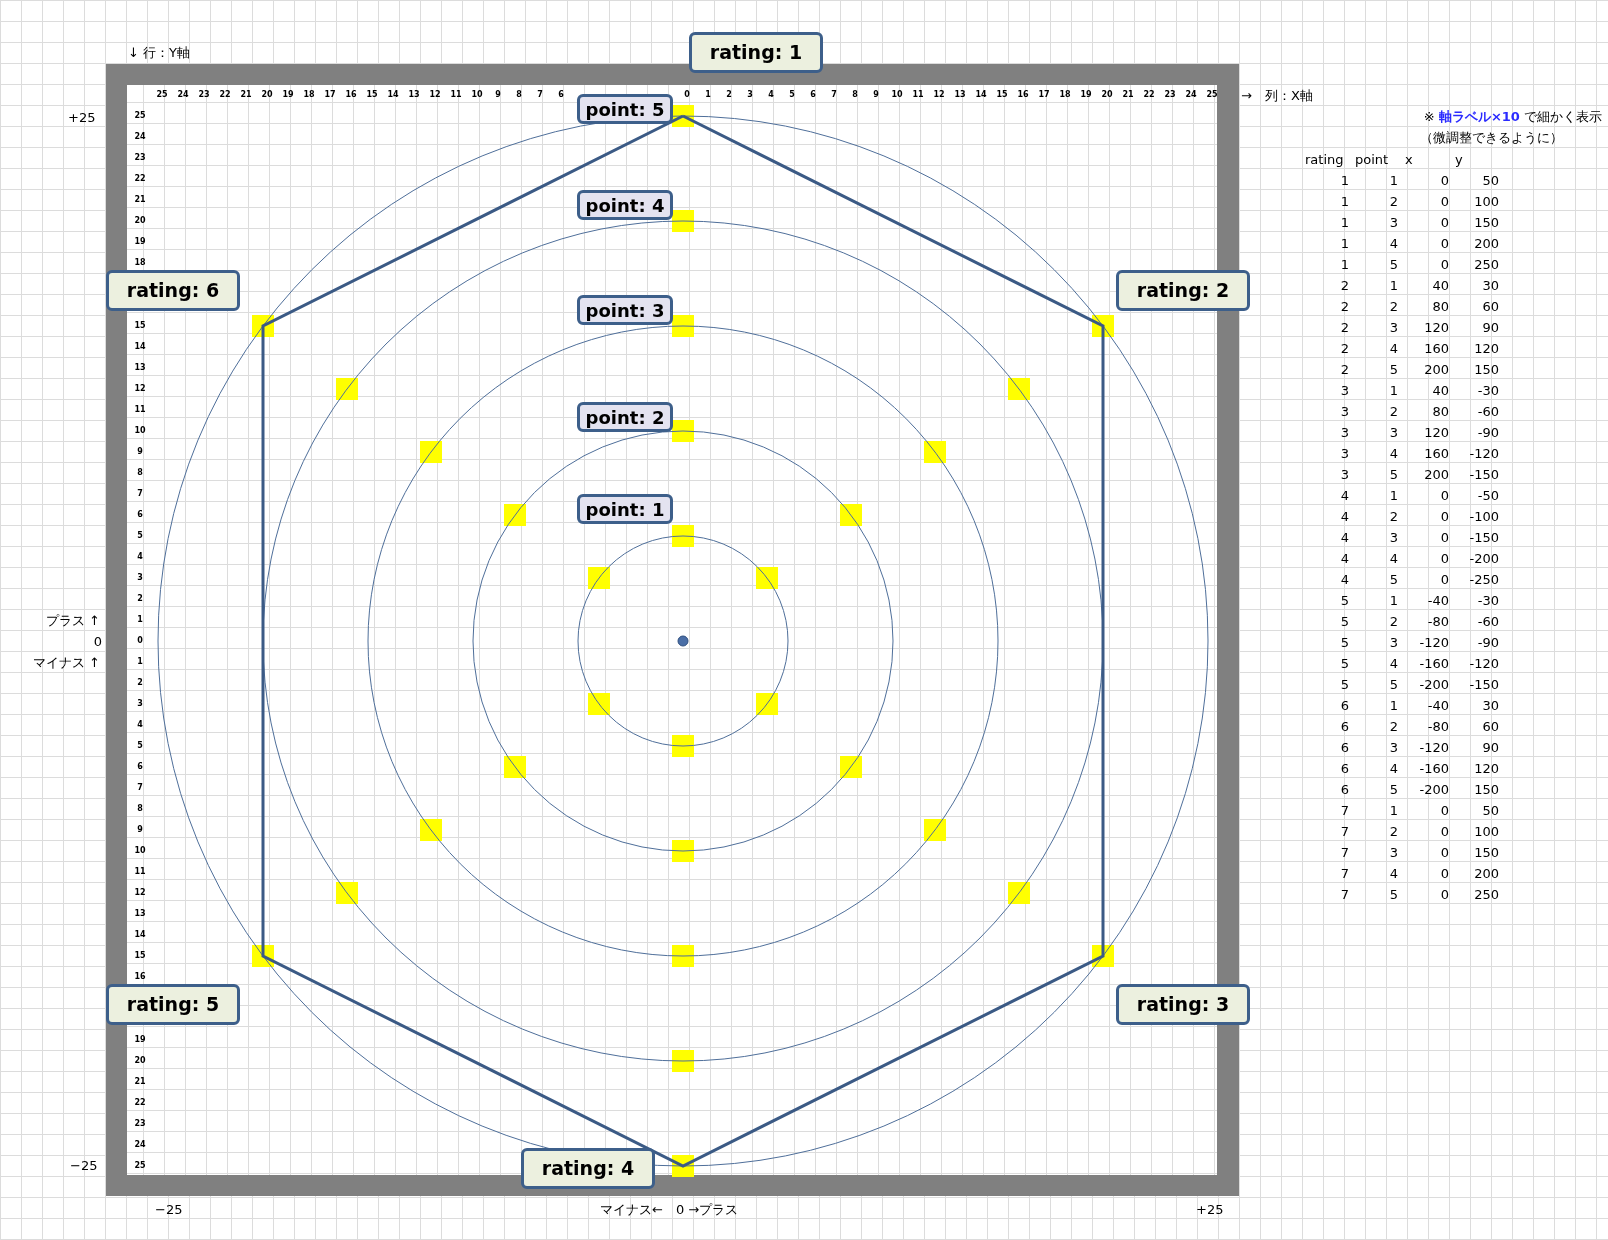  I want to click on column-label: 25, so click(162, 95).